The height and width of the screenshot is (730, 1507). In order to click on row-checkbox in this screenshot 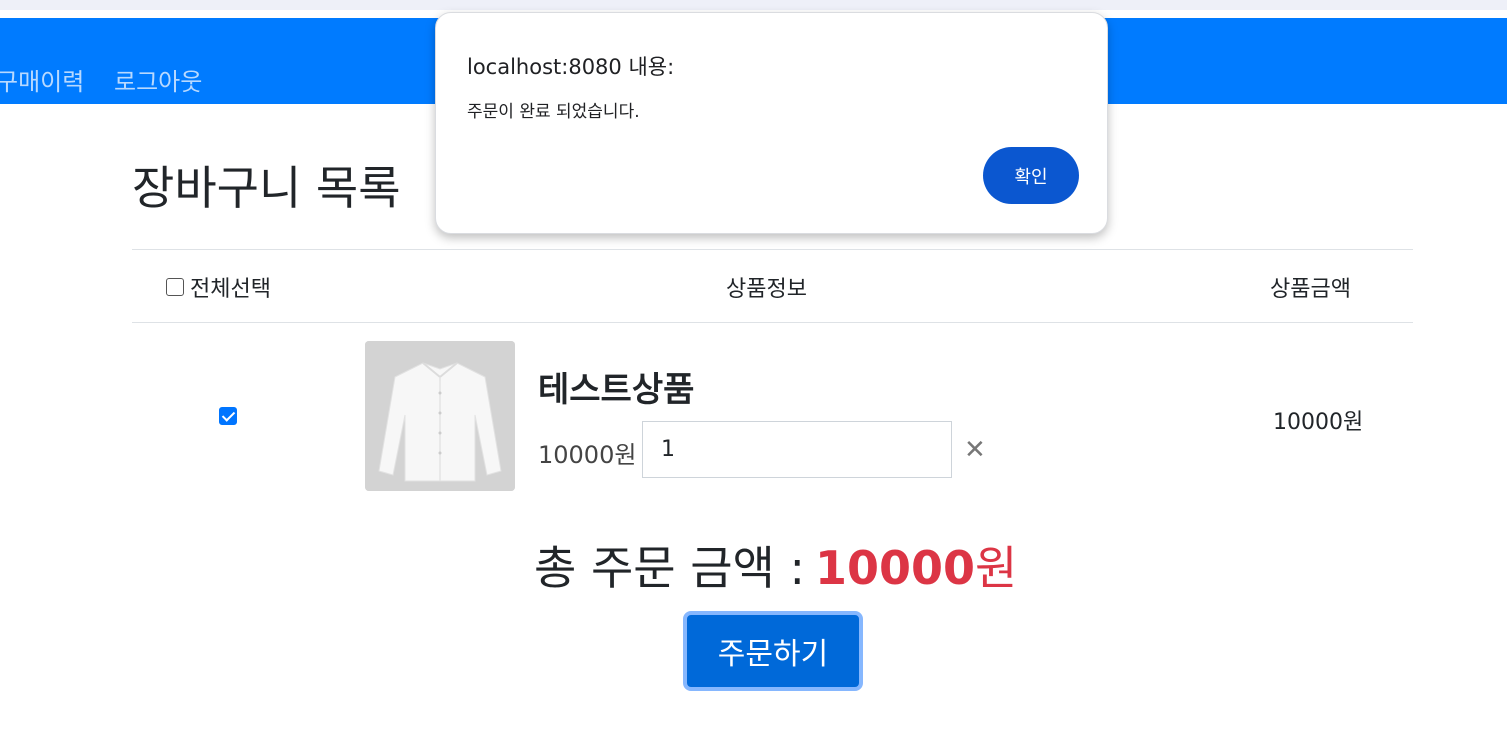, I will do `click(228, 416)`.